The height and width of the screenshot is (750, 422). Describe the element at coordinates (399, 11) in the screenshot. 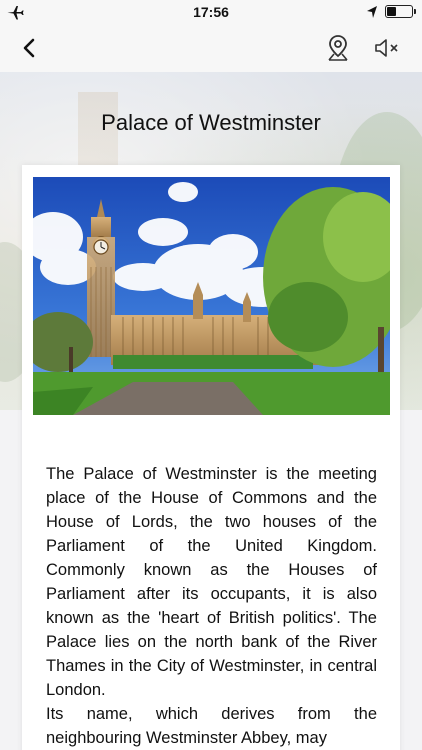

I see `battery-icon` at that location.